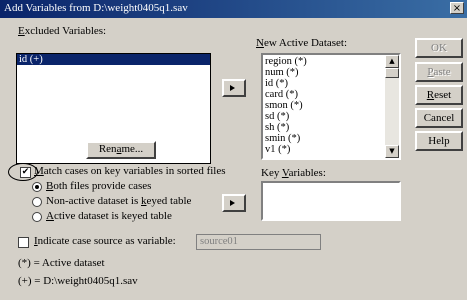 The image size is (467, 300). What do you see at coordinates (258, 242) in the screenshot?
I see `source-variable-input: source01` at bounding box center [258, 242].